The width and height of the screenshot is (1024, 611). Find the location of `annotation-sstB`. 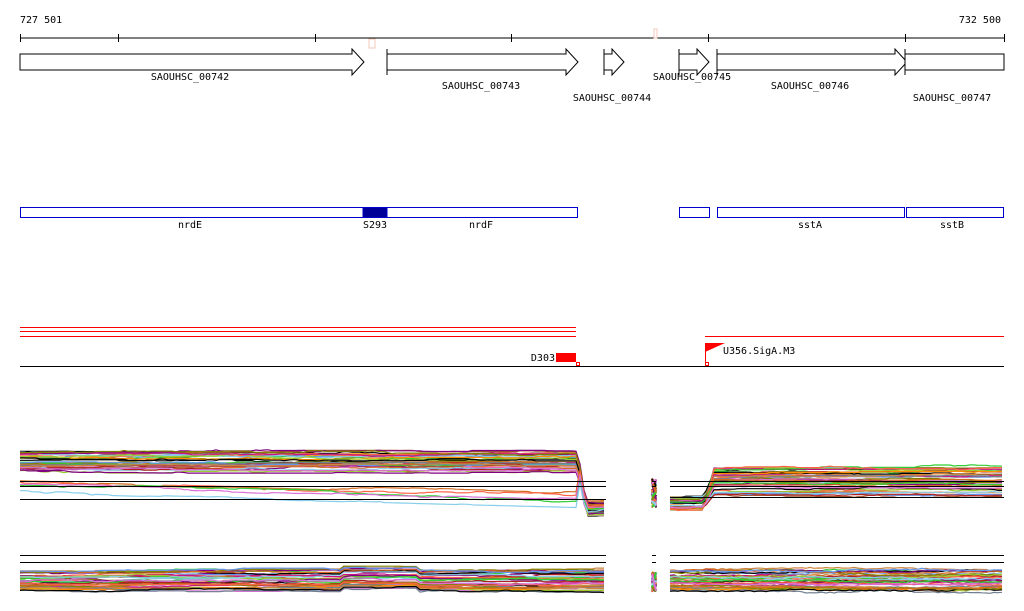

annotation-sstB is located at coordinates (955, 212).